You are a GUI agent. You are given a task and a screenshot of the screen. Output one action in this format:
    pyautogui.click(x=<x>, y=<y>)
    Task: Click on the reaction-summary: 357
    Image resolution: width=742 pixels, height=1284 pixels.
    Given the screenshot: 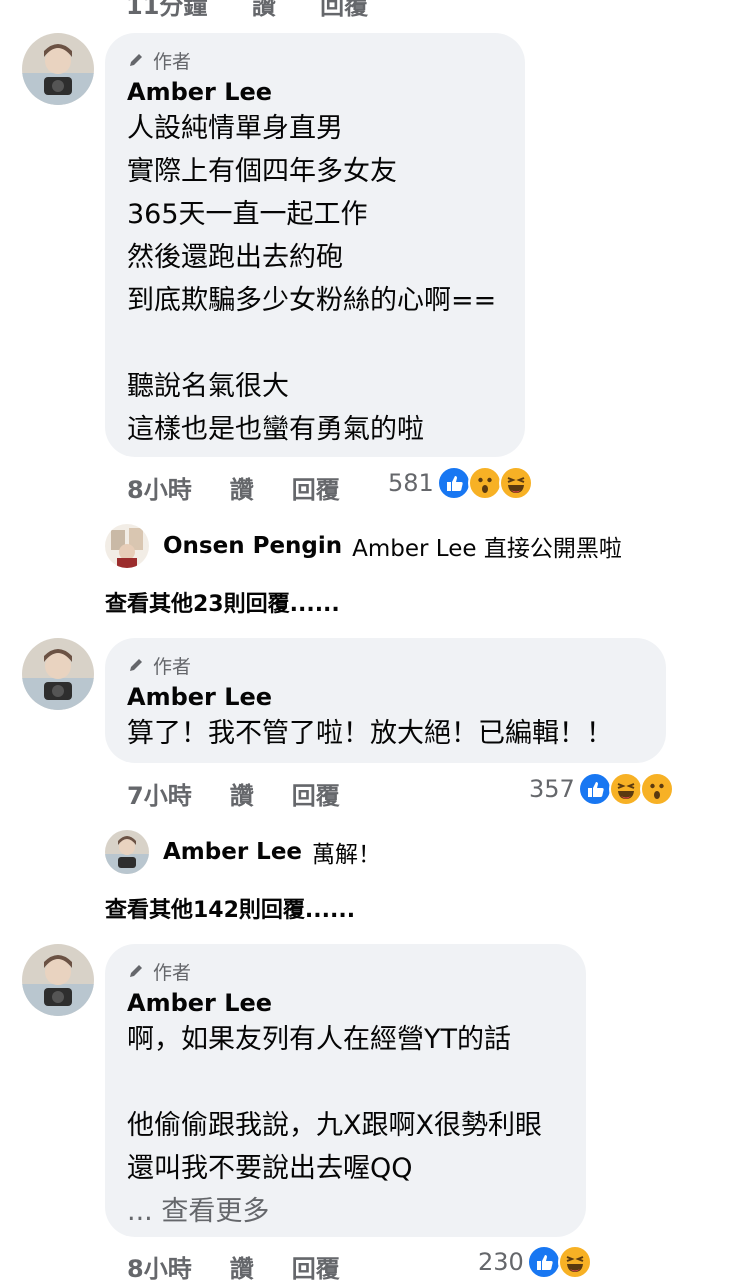 What is the action you would take?
    pyautogui.click(x=601, y=789)
    